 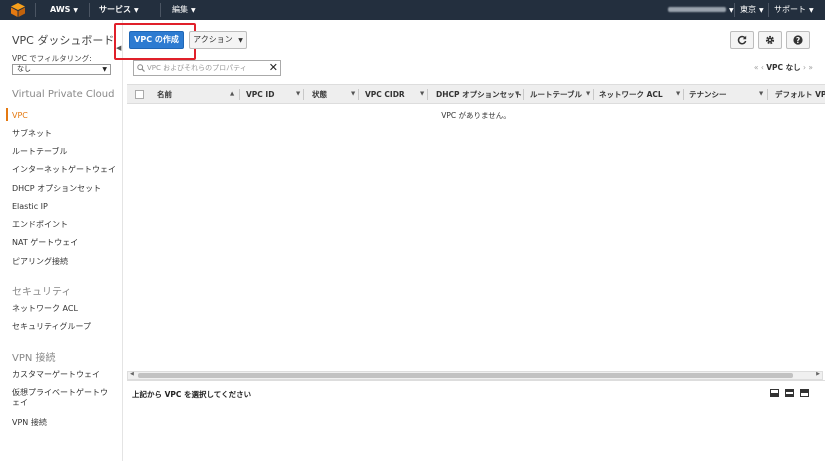 I want to click on create-vpc-button: VPC の作成, so click(x=156, y=40).